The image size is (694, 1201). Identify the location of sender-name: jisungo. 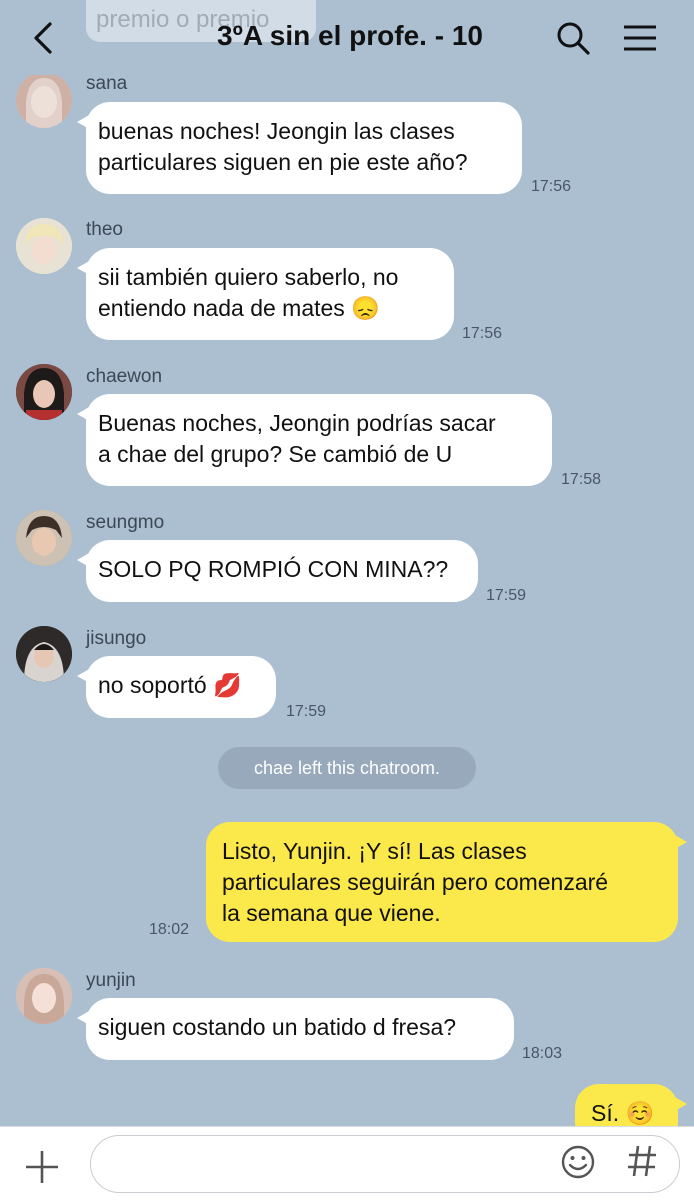
(116, 638).